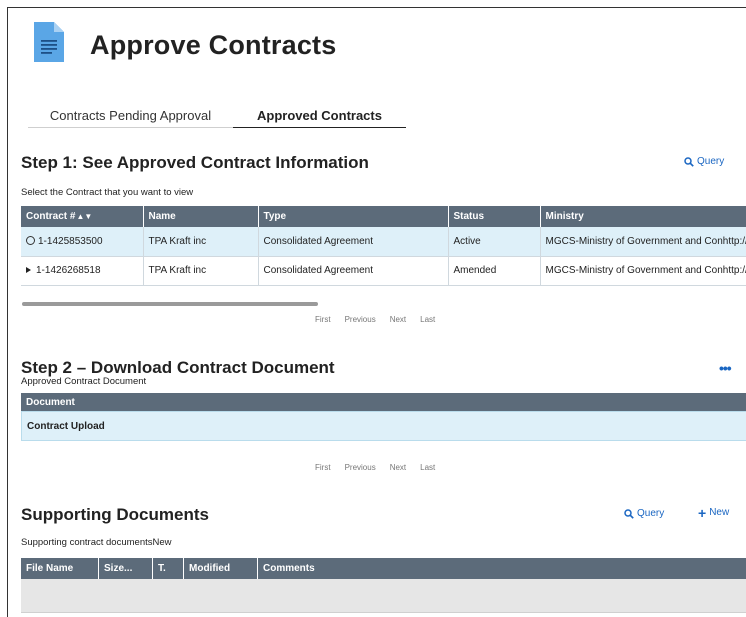 This screenshot has height=617, width=746. What do you see at coordinates (28, 270) in the screenshot?
I see `expand-icon` at bounding box center [28, 270].